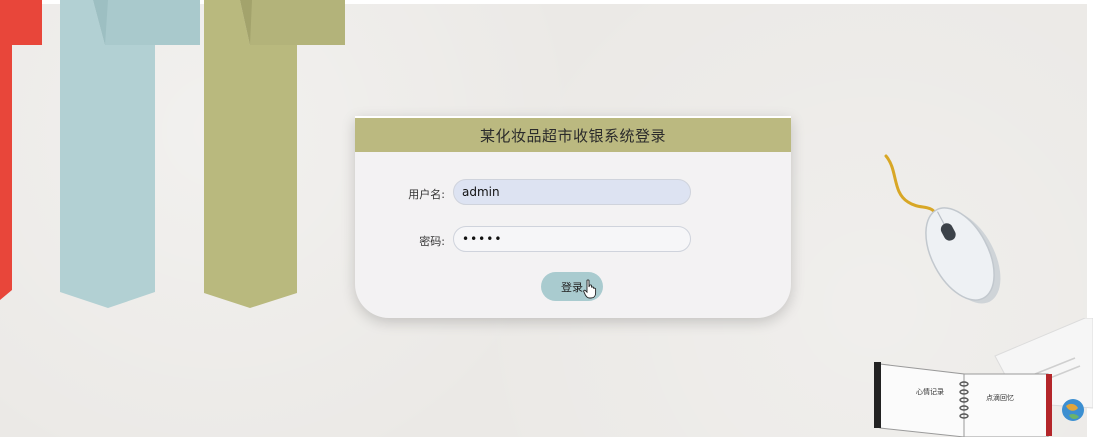 The image size is (1093, 437). I want to click on notebook-icon: 心情记录 点滴回忆, so click(983, 377).